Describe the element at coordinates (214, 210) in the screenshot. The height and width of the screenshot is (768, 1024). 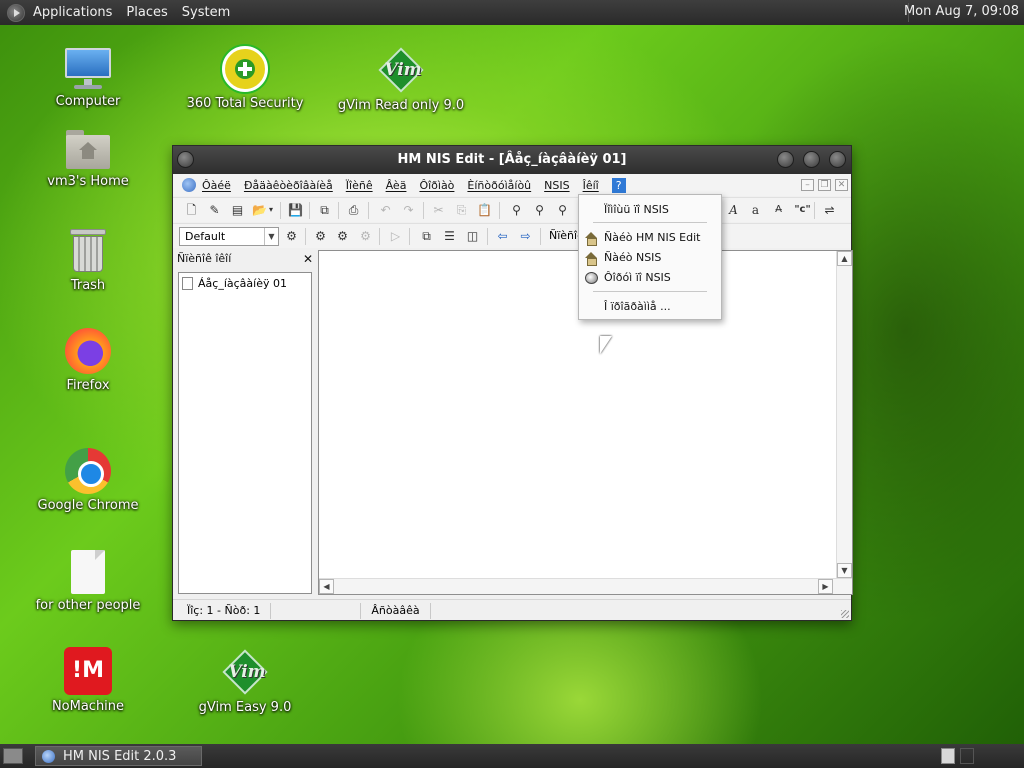
I see `wizard-icon: ✎` at that location.